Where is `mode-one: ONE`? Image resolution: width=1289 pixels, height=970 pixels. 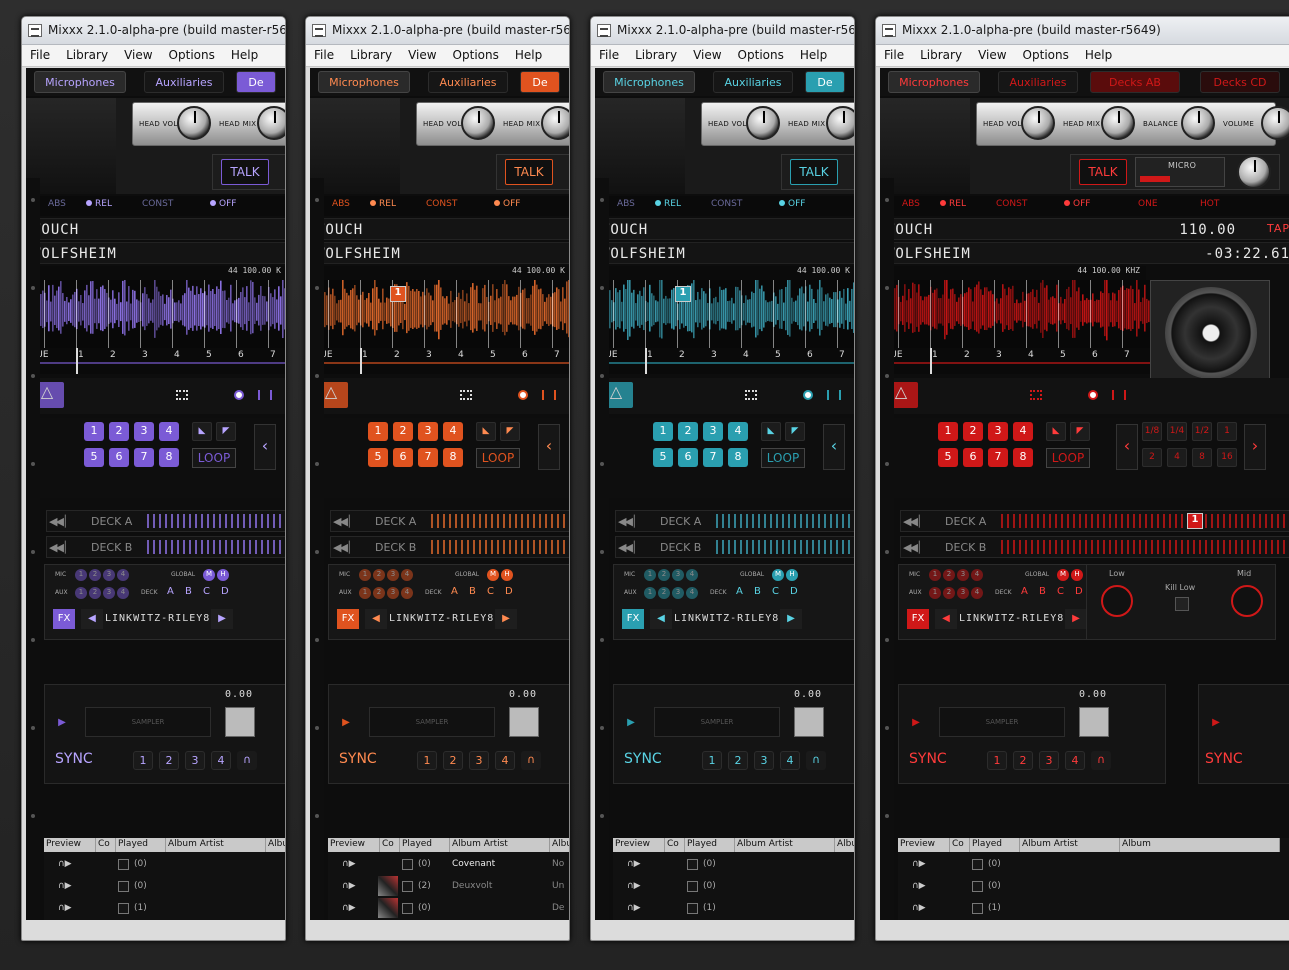
mode-one: ONE is located at coordinates (1148, 204).